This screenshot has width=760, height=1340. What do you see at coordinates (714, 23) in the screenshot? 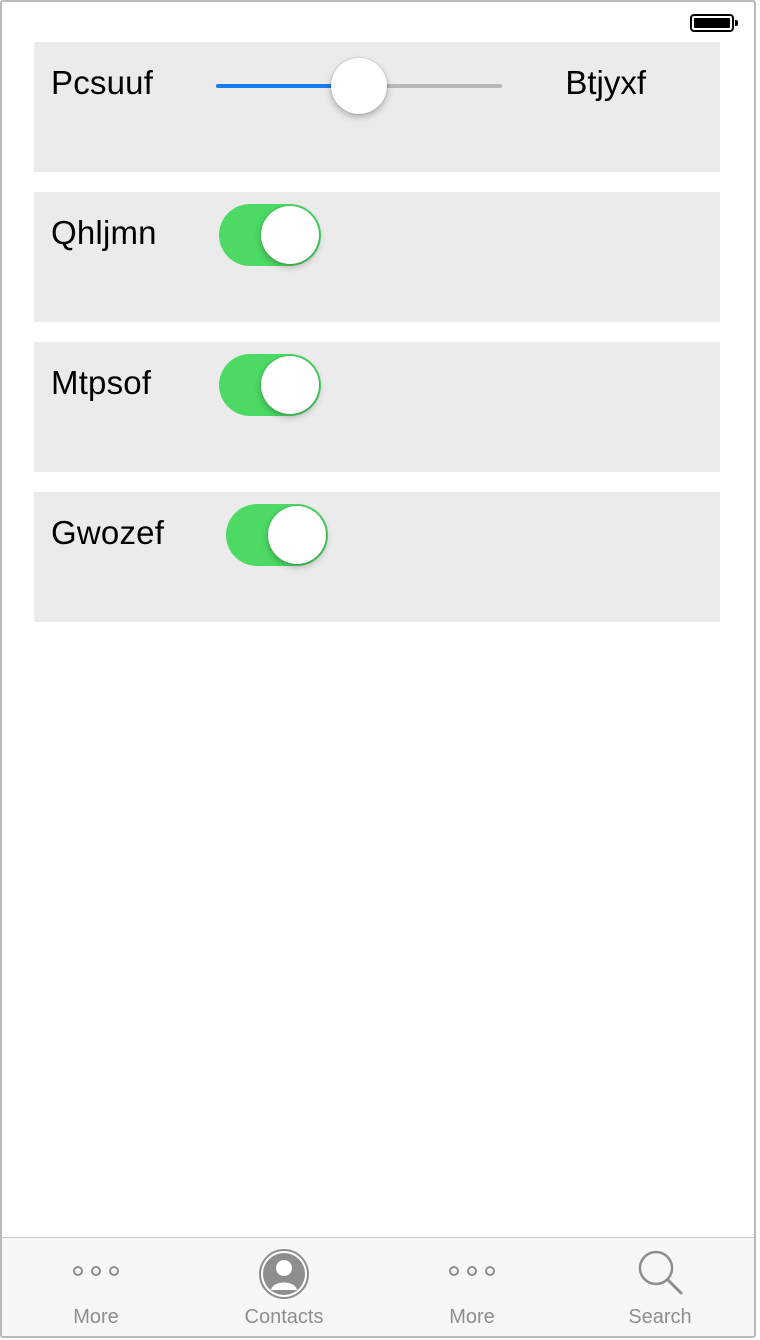
I see `battery-full-icon` at bounding box center [714, 23].